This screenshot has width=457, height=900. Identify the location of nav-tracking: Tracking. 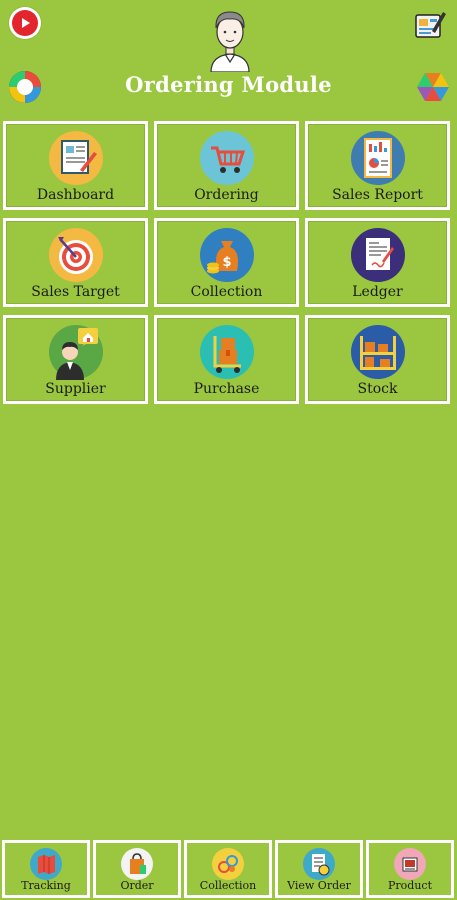
(46, 869).